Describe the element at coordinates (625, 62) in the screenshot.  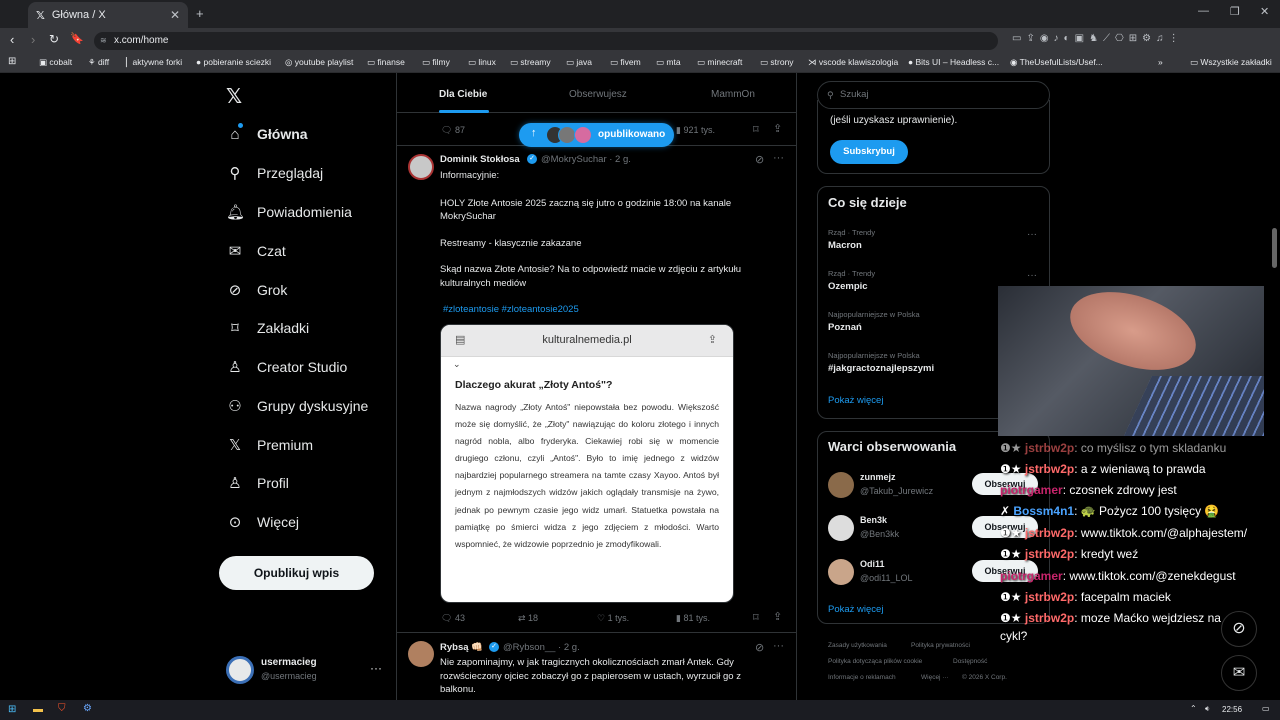
I see `bookmark-item: ▭ fivem` at that location.